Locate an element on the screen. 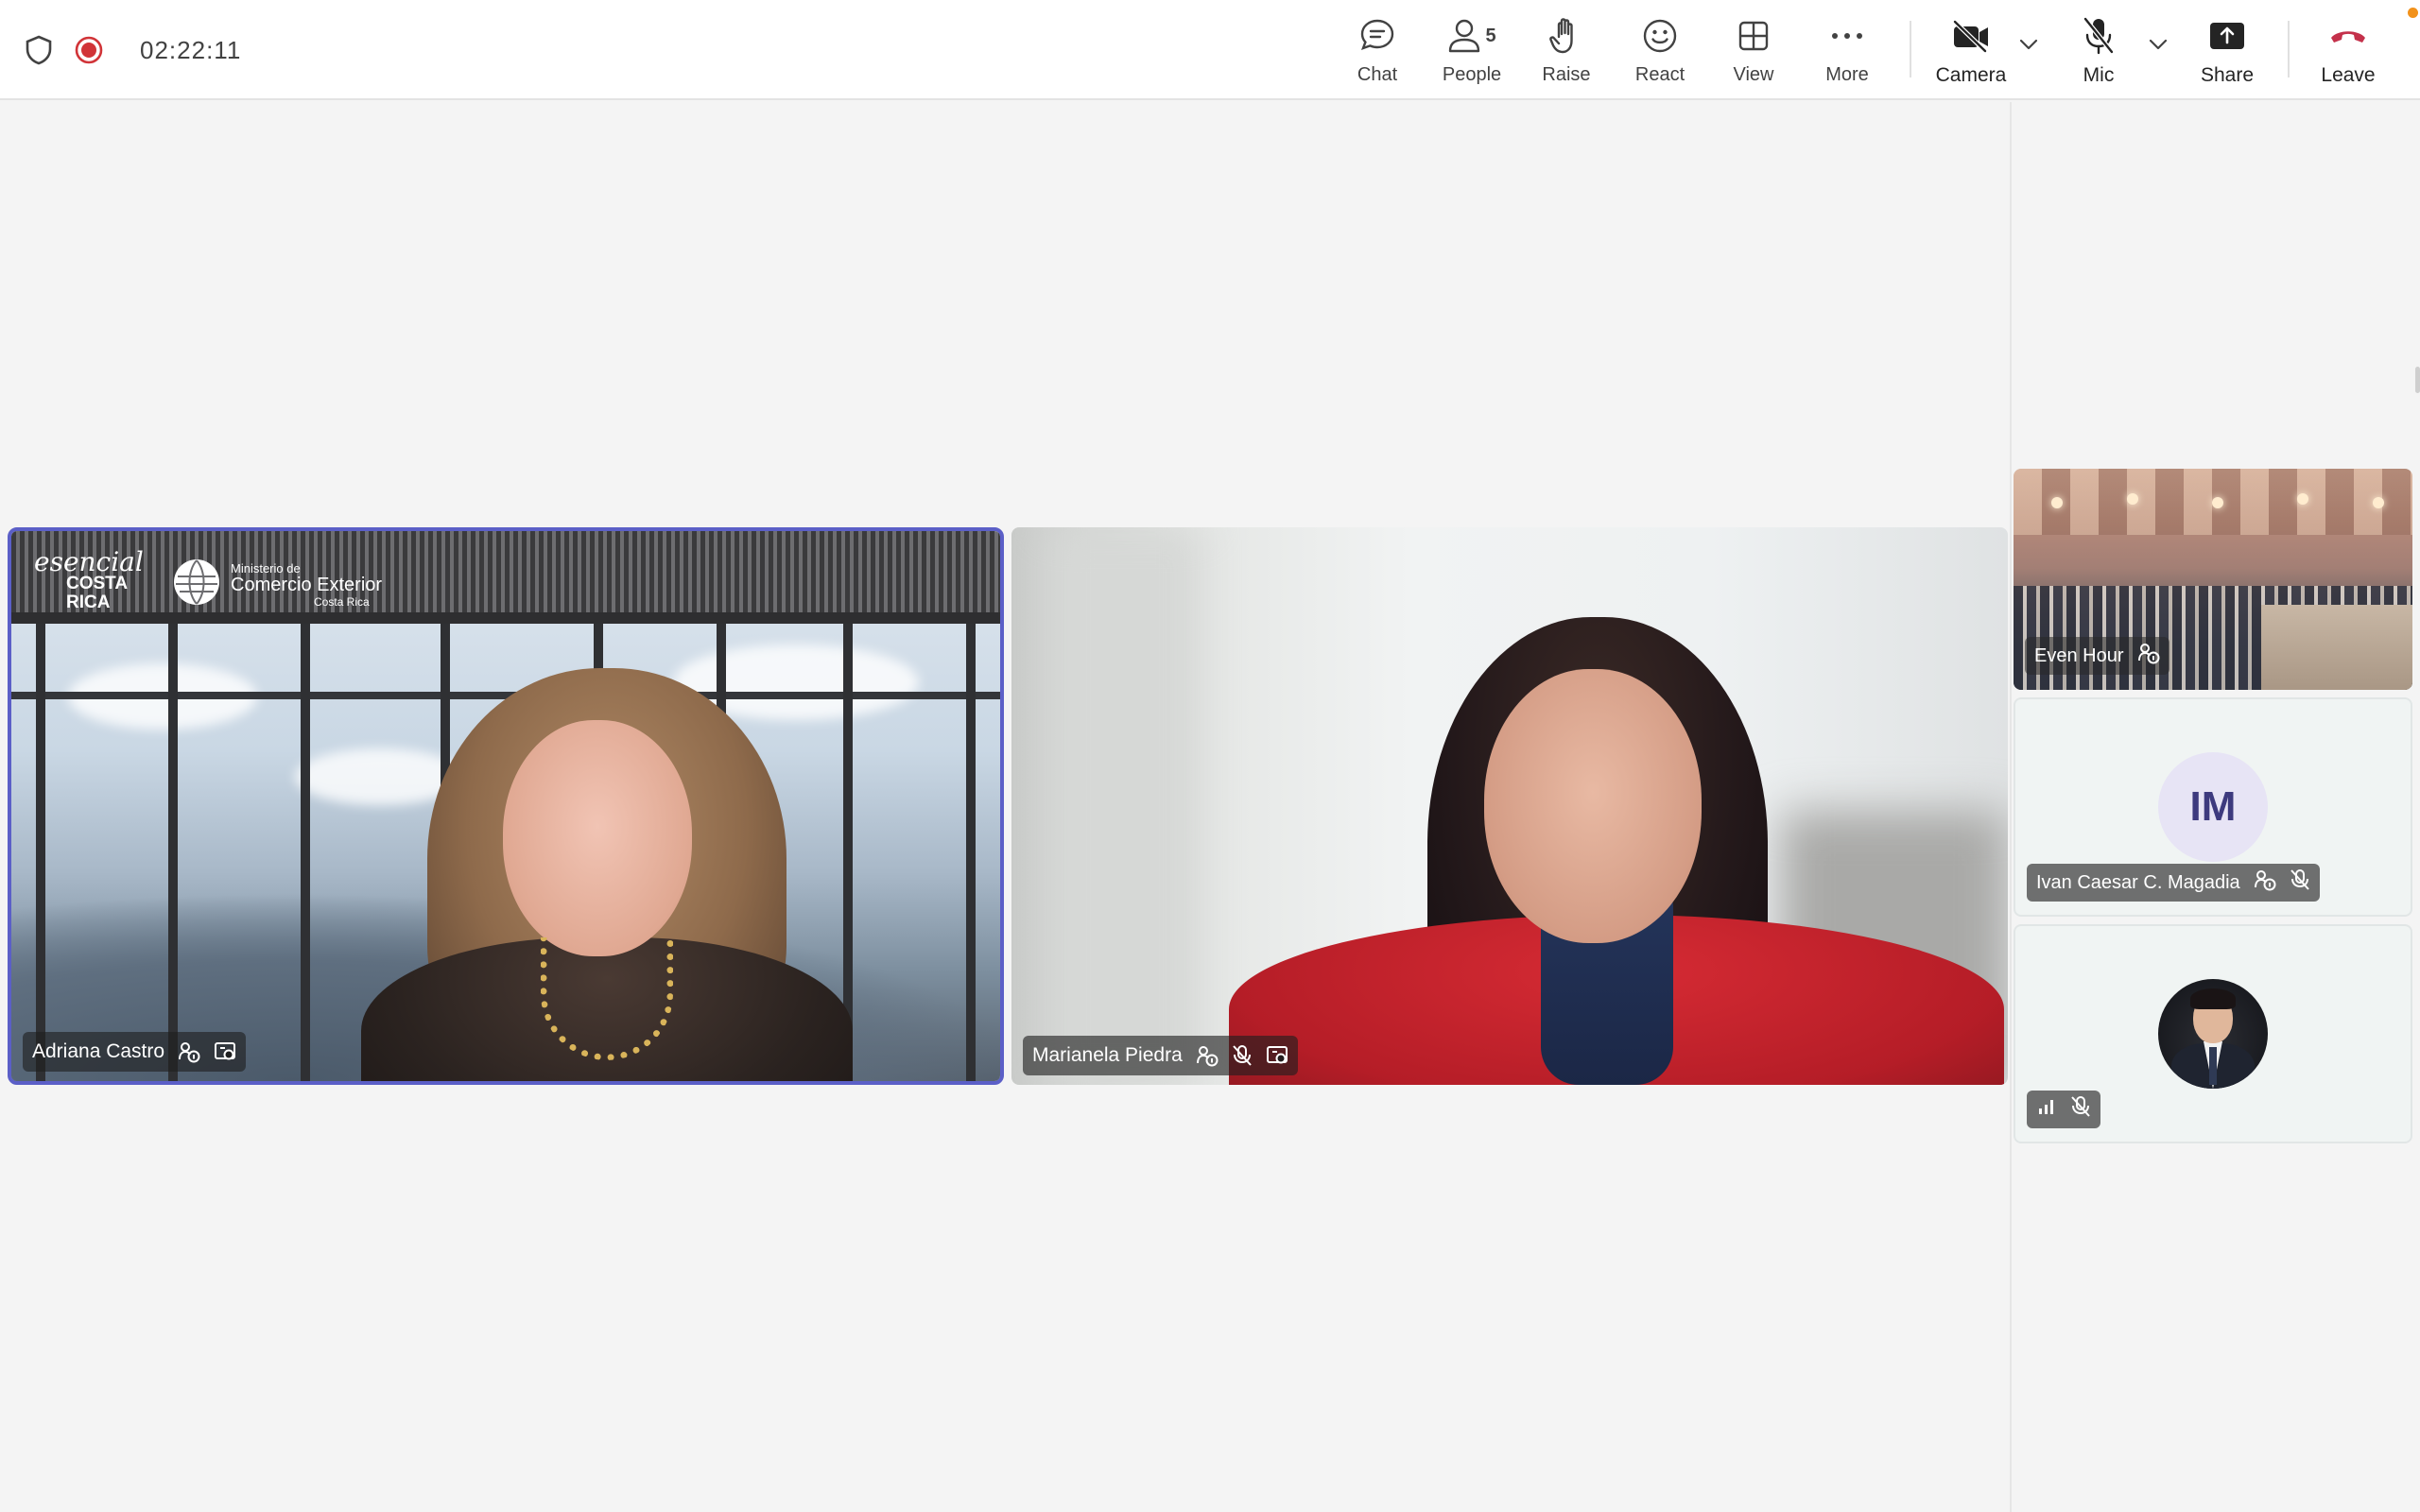  share-button: Share is located at coordinates (2227, 52).